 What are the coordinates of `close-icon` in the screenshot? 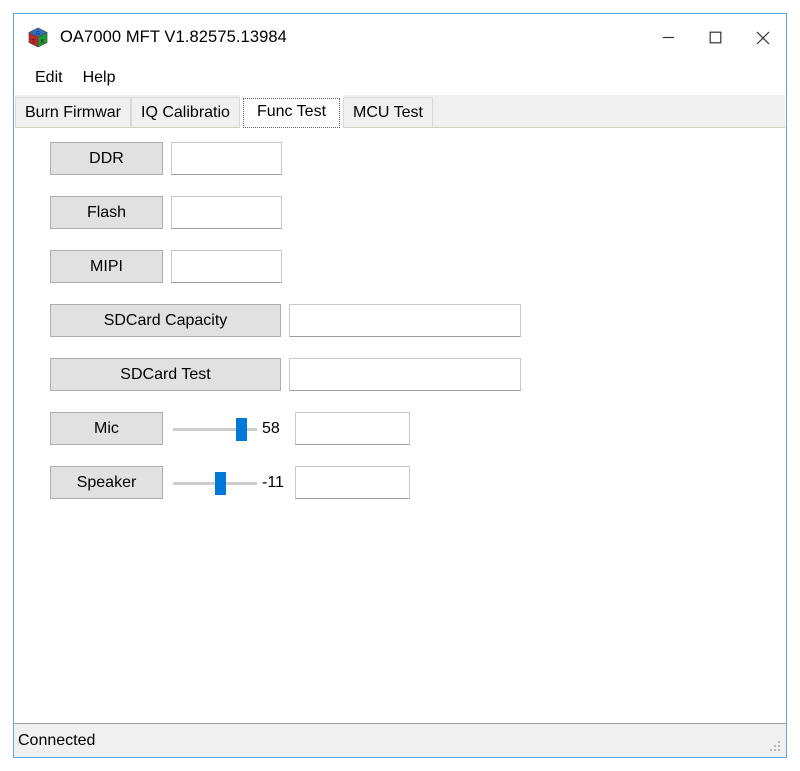 It's located at (762, 37).